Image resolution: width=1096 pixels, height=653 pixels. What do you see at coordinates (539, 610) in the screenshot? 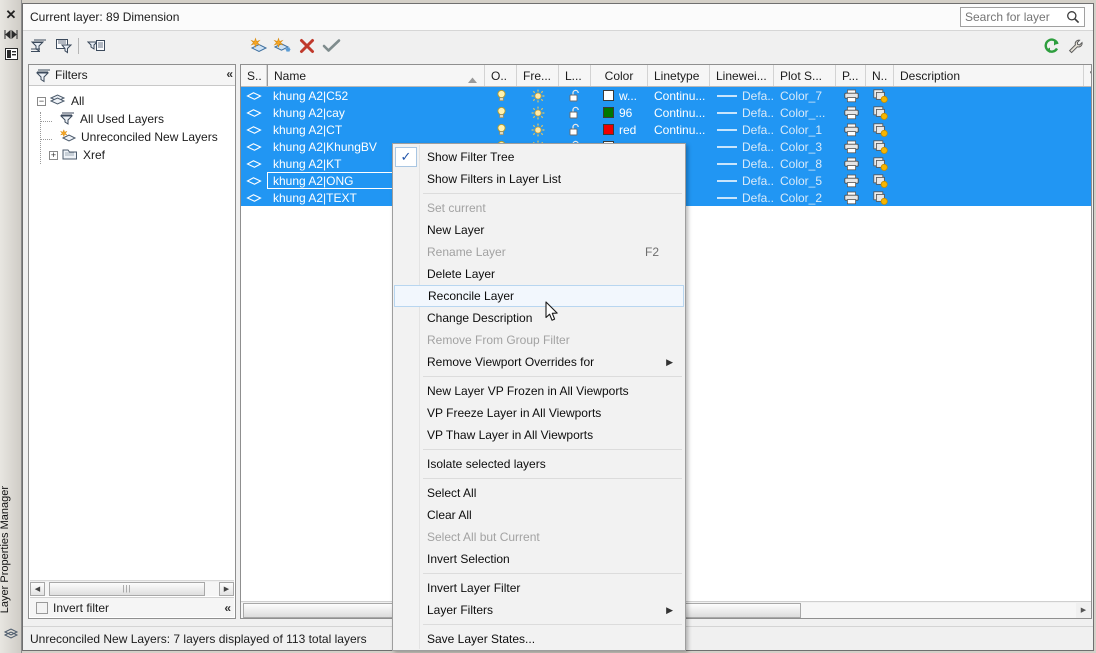
I see `menu-item-layer-filters: Layer Filters ▶` at bounding box center [539, 610].